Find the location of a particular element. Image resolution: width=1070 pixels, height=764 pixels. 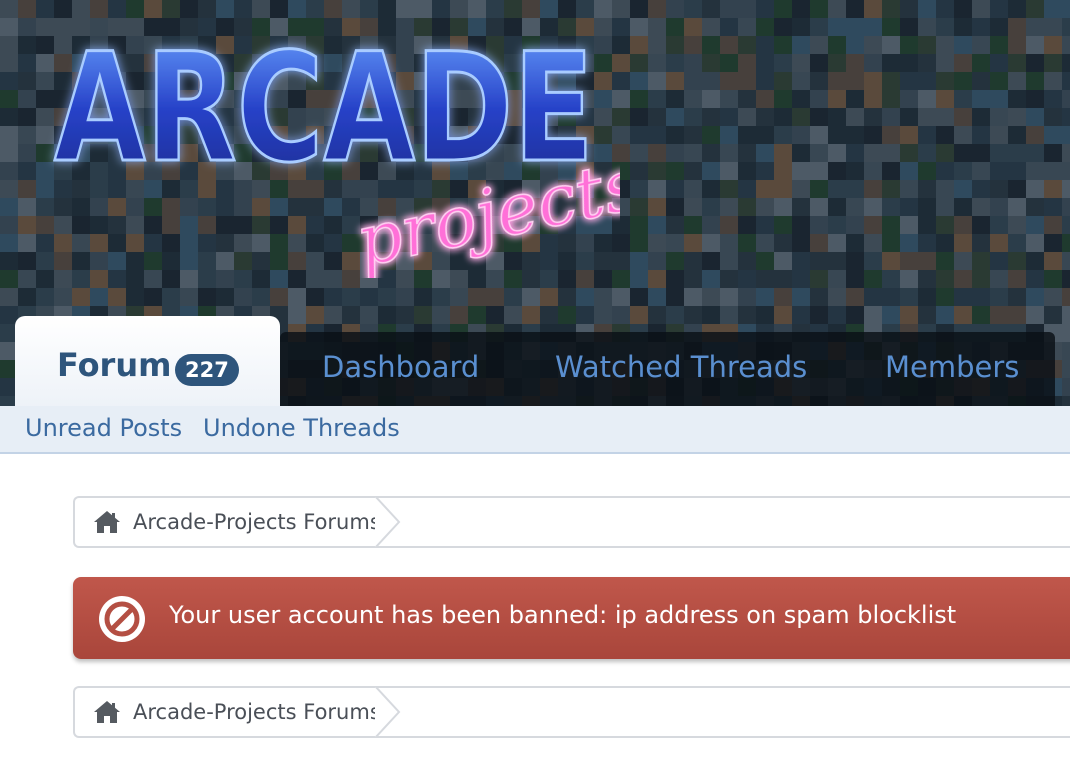

tab-forum: Forum 227 is located at coordinates (147, 362).